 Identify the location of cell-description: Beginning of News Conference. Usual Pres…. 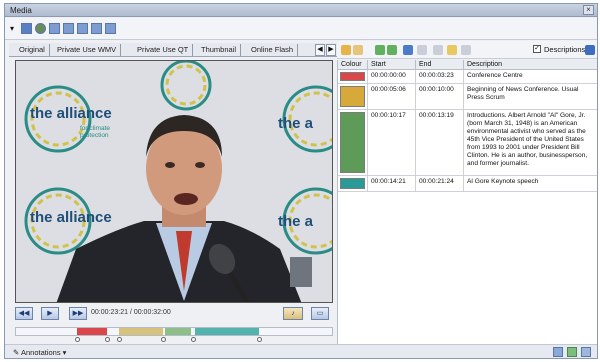
(530, 97).